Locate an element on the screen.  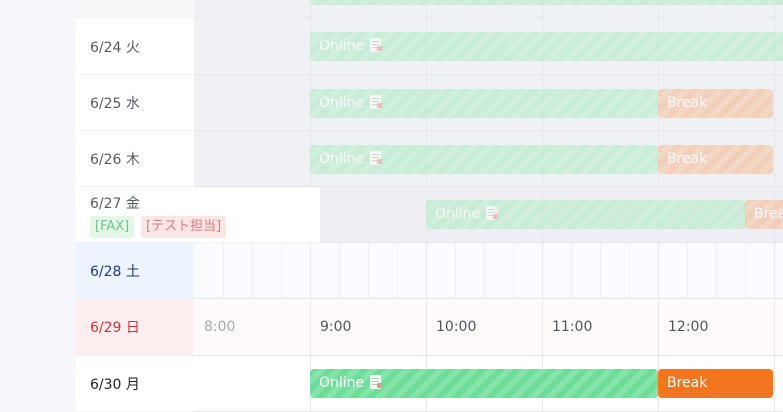
test-owner-tag: [テスト担当] is located at coordinates (184, 227).